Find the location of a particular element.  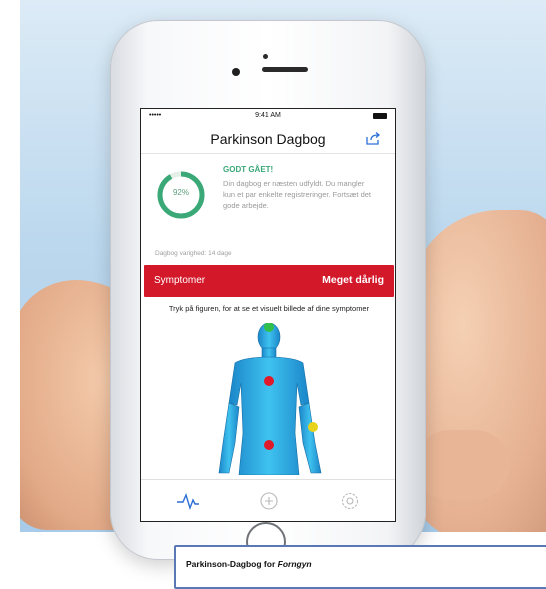

human-figure is located at coordinates (270, 399).